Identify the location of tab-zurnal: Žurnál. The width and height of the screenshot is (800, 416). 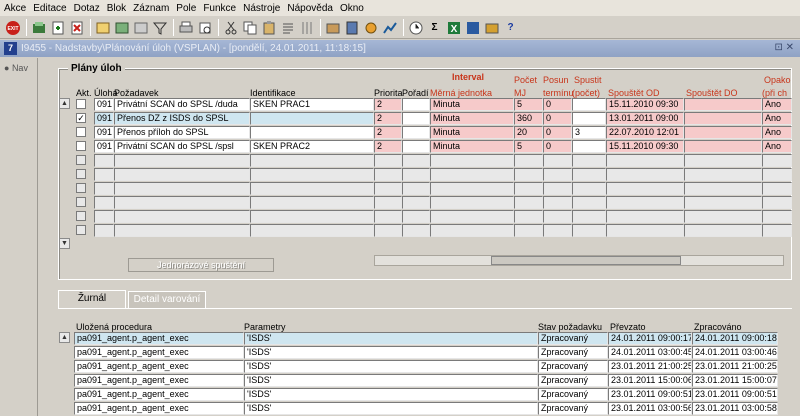
(92, 299).